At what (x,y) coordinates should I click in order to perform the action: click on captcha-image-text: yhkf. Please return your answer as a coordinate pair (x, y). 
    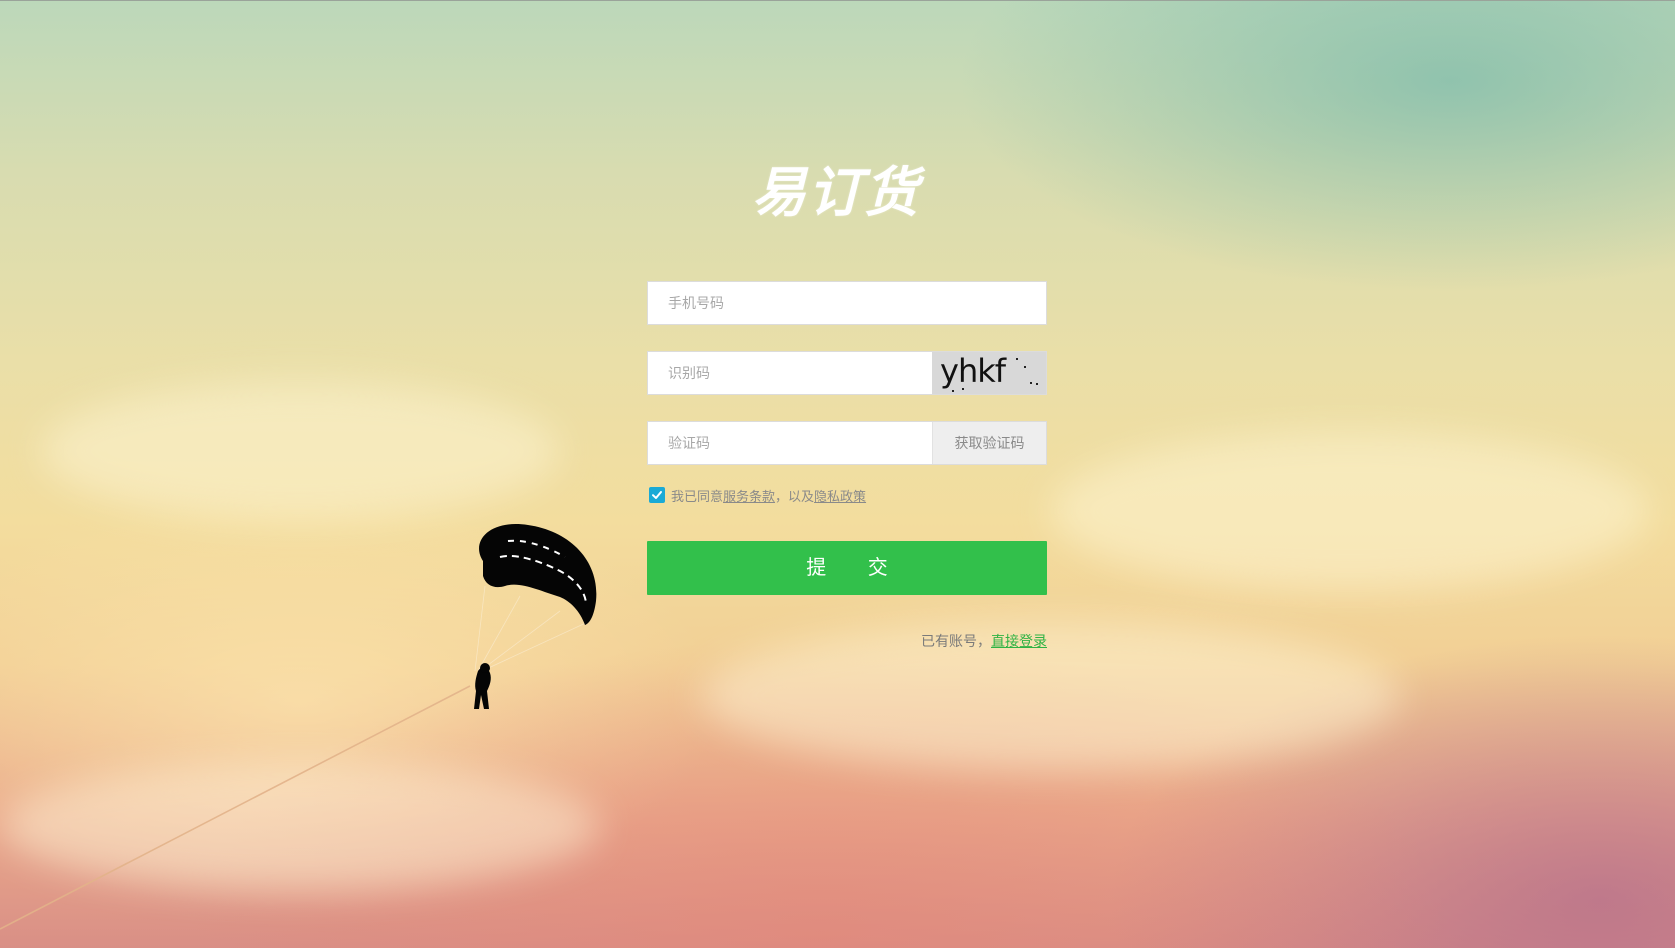
    Looking at the image, I should click on (973, 371).